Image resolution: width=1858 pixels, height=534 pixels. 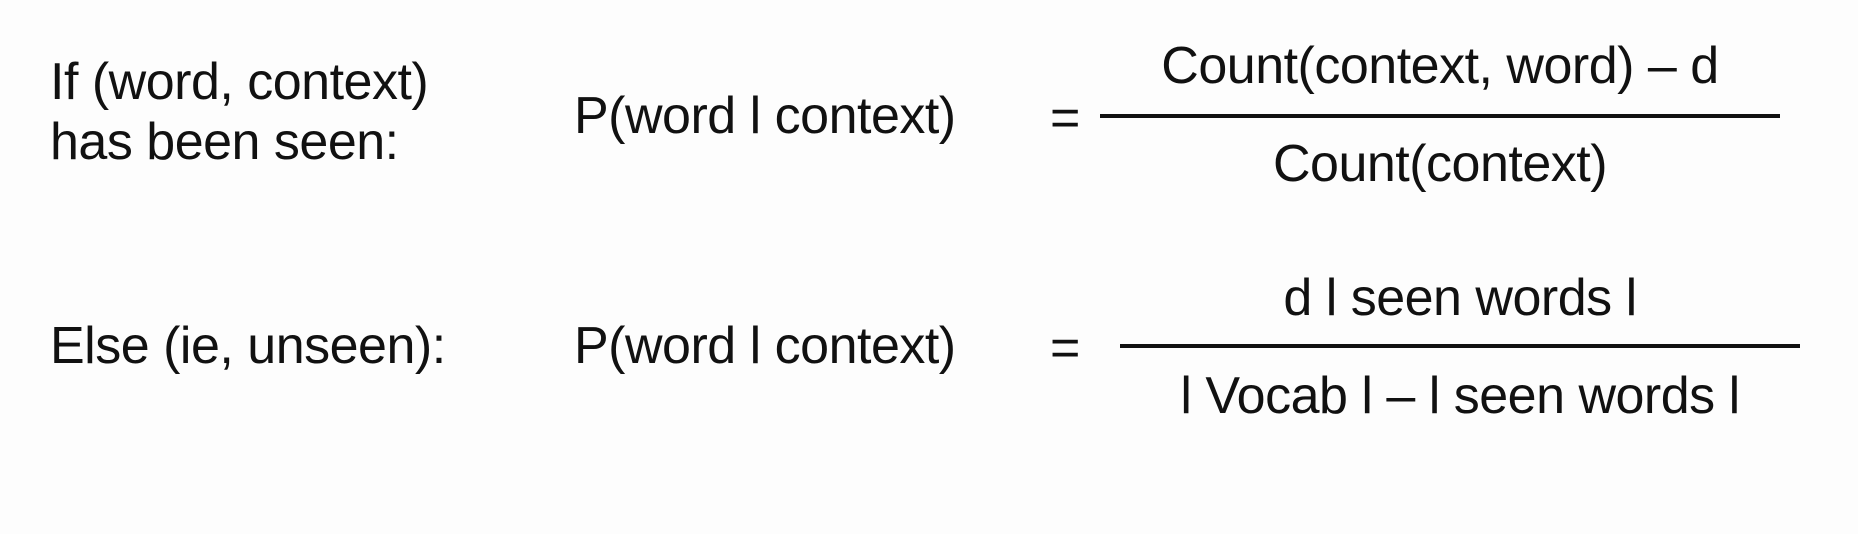 What do you see at coordinates (248, 346) in the screenshot?
I see `unseen-condition-label: Else (ie, unseen):` at bounding box center [248, 346].